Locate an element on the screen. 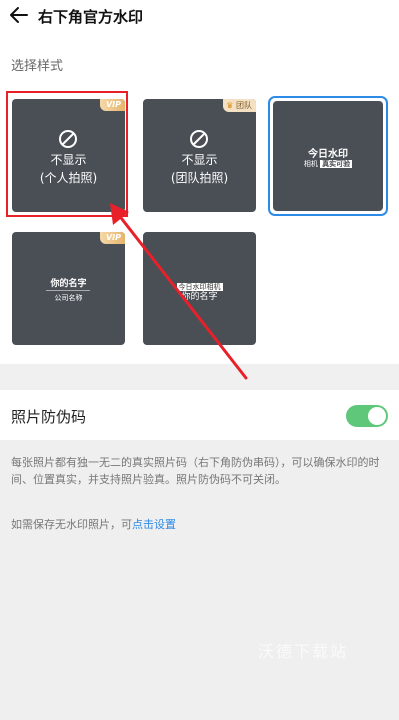 Image resolution: width=399 pixels, height=720 pixels. divider is located at coordinates (68, 290).